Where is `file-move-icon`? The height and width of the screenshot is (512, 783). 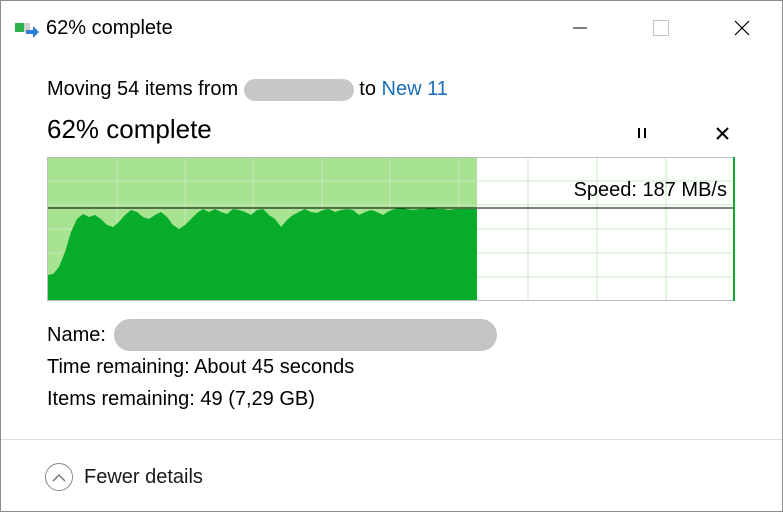 file-move-icon is located at coordinates (27, 30).